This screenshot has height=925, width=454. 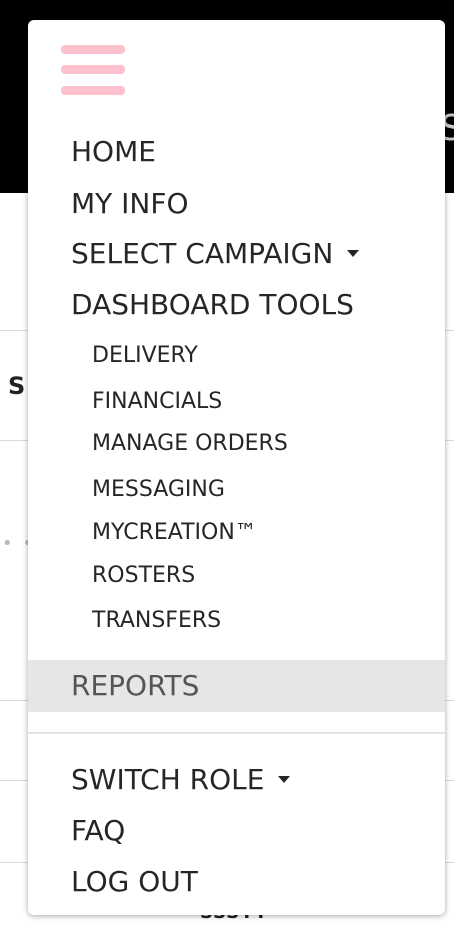 I want to click on submenu-item-transfers: TRANSFERS, so click(x=156, y=621).